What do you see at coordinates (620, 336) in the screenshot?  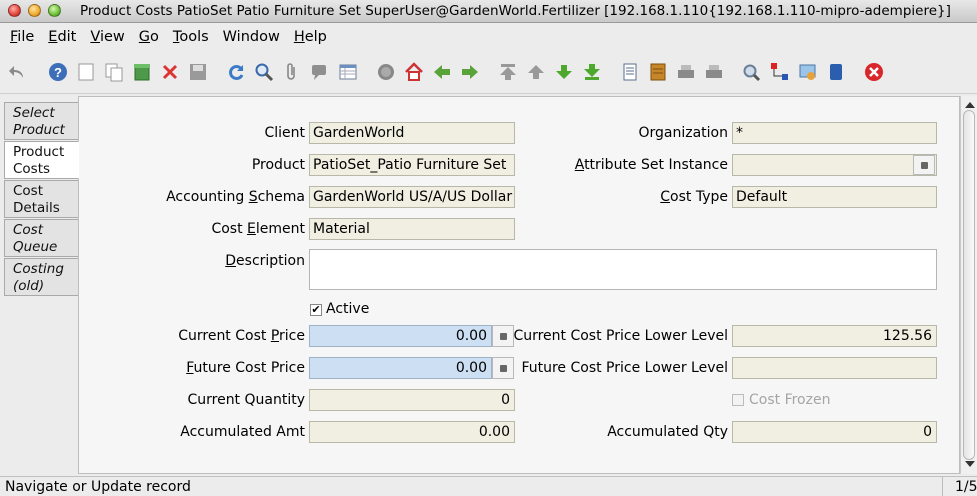 I see `current-cost-price-lower-level-label: Current Cost Price Lower Level` at bounding box center [620, 336].